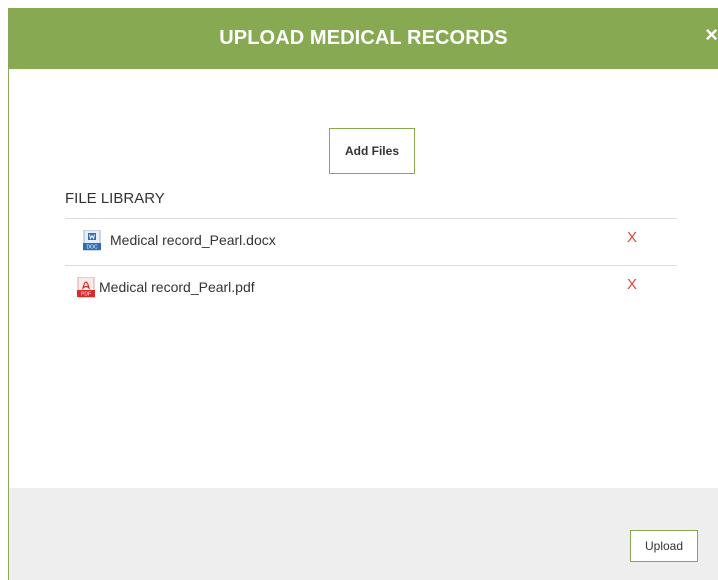 This screenshot has height=580, width=718. I want to click on pdf-icon-text: PDF, so click(86, 295).